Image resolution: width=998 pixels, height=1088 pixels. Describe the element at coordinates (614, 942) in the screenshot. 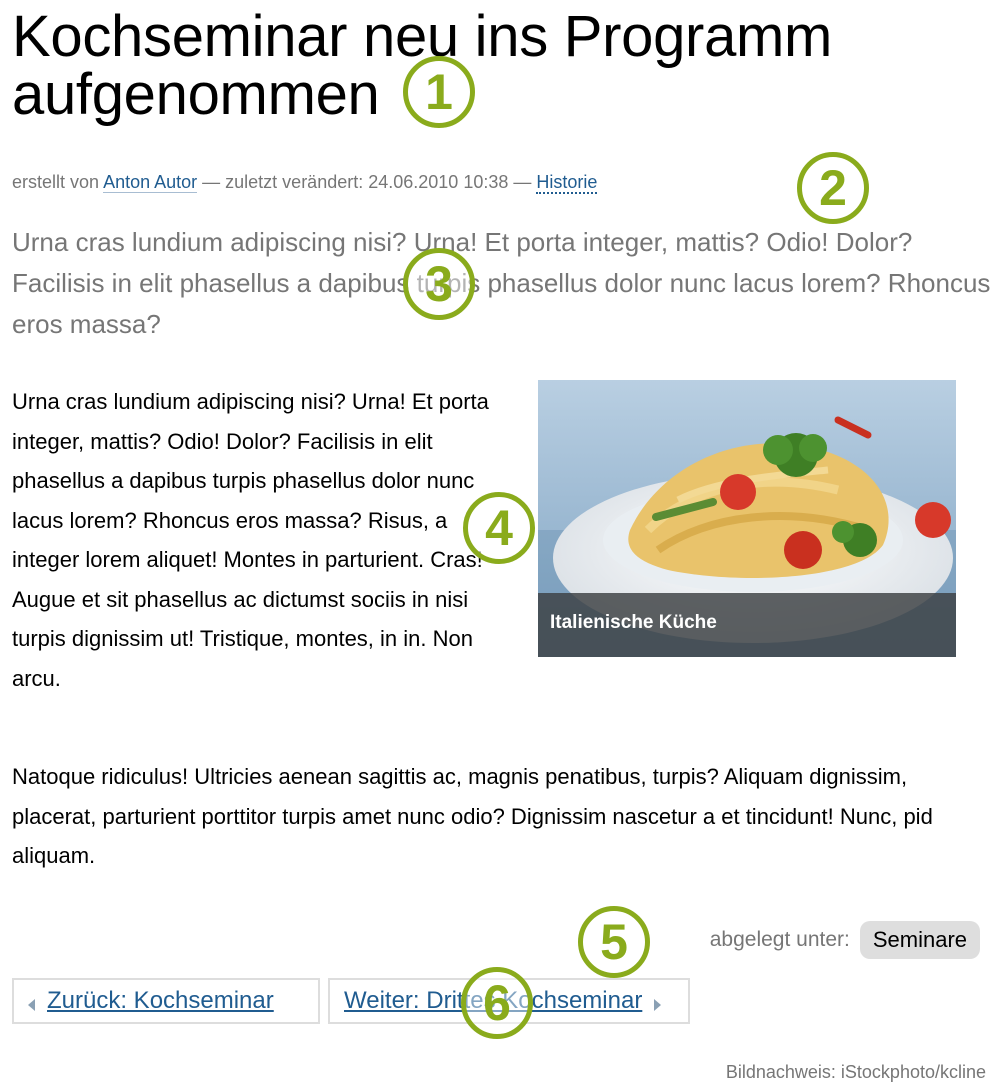

I see `callout-marker-5: 5` at that location.